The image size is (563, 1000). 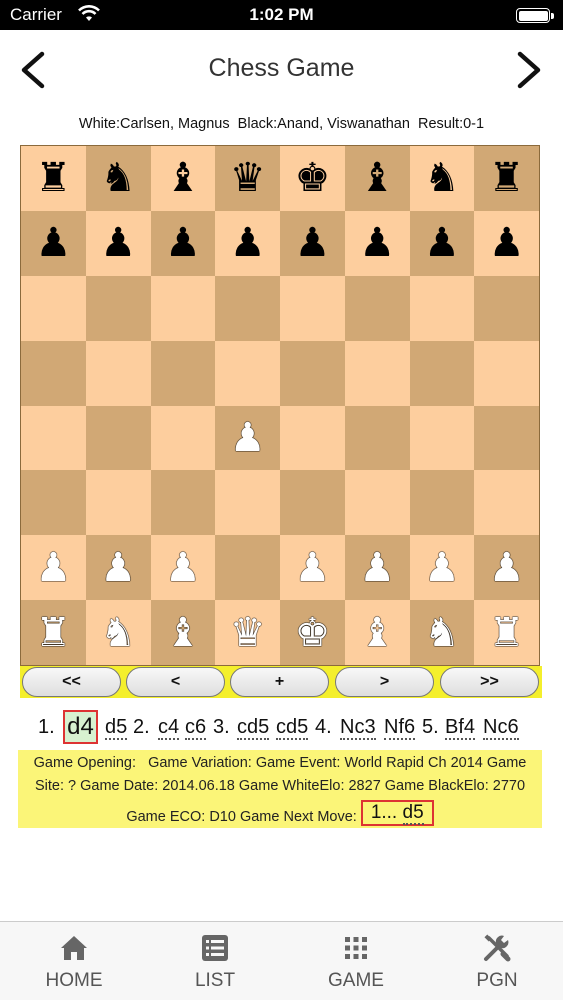 I want to click on tab-pgn: PGN, so click(x=495, y=961).